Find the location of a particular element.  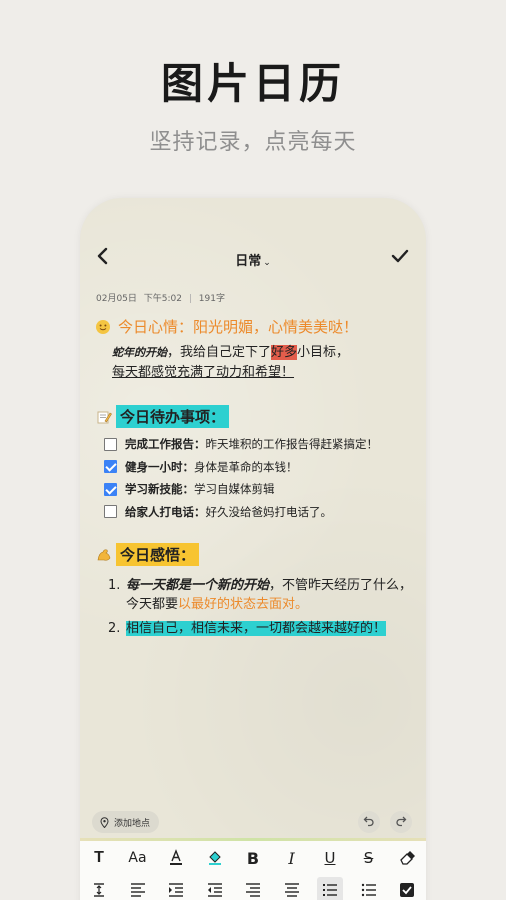

text-style-icon: T is located at coordinates (99, 858).